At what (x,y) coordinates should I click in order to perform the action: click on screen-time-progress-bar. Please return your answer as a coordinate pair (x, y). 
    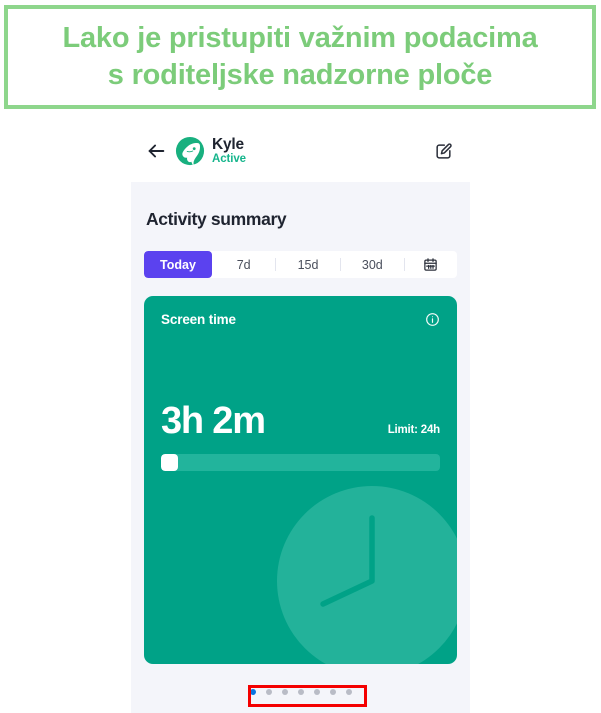
    Looking at the image, I should click on (300, 462).